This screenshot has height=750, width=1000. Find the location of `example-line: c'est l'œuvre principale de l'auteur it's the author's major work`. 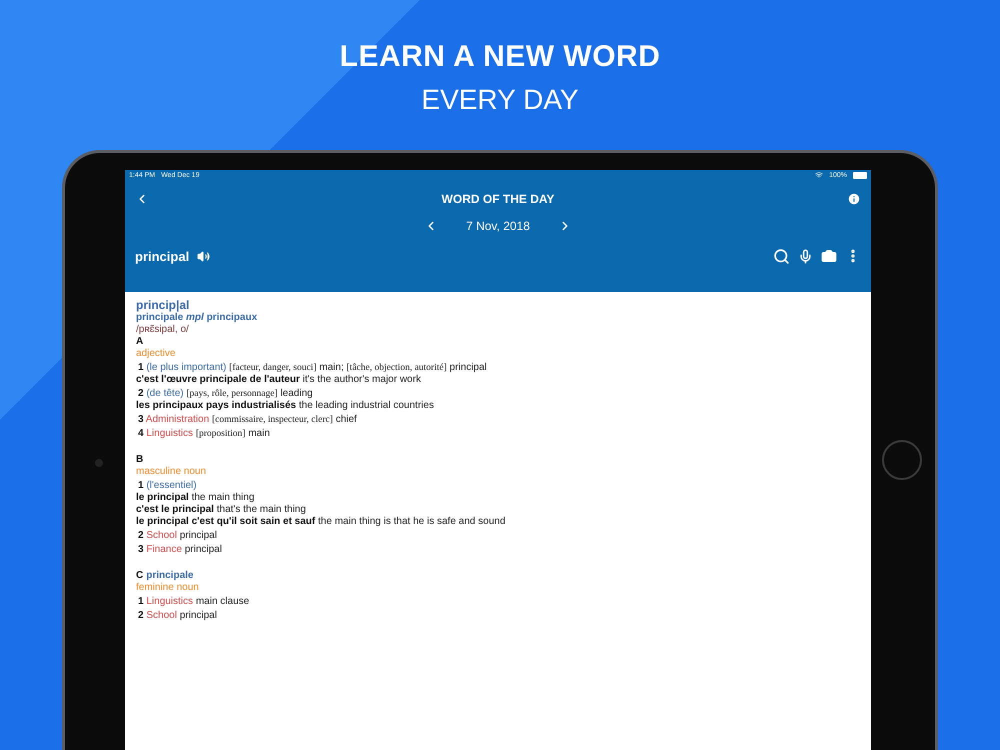

example-line: c'est l'œuvre principale de l'auteur it's the author's major work is located at coordinates (279, 380).